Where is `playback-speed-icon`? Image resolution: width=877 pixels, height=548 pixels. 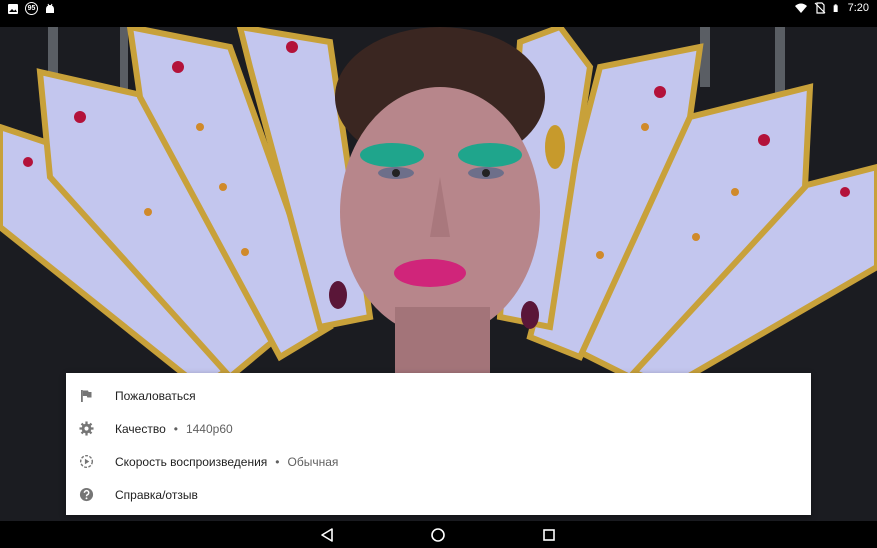
playback-speed-icon is located at coordinates (86, 462).